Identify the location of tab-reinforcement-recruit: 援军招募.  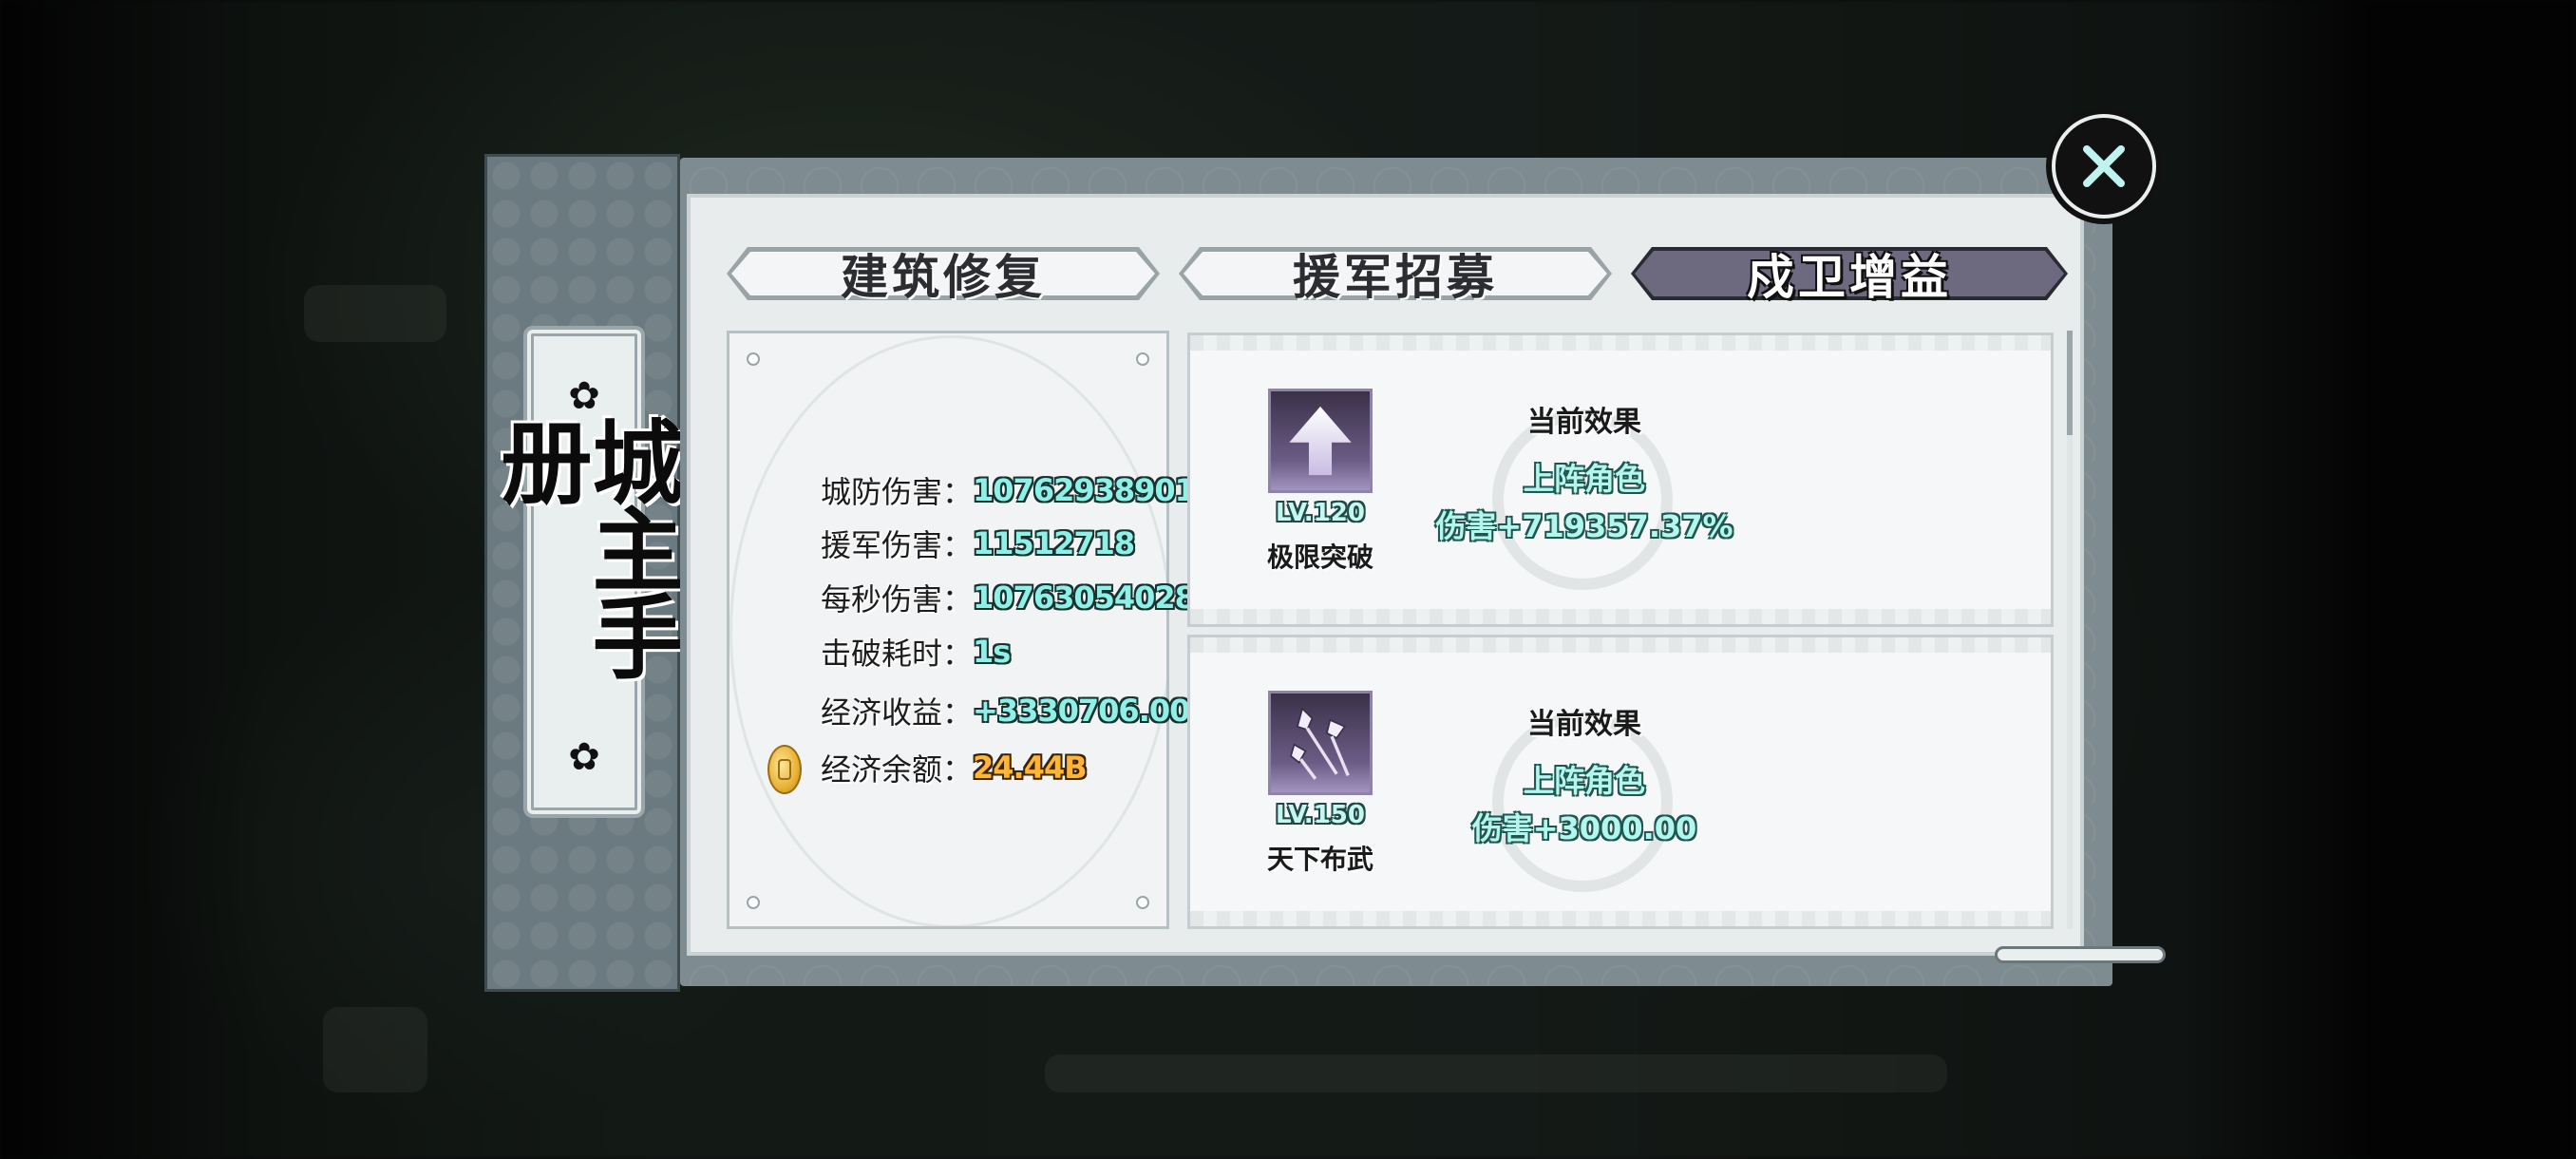
(1395, 276).